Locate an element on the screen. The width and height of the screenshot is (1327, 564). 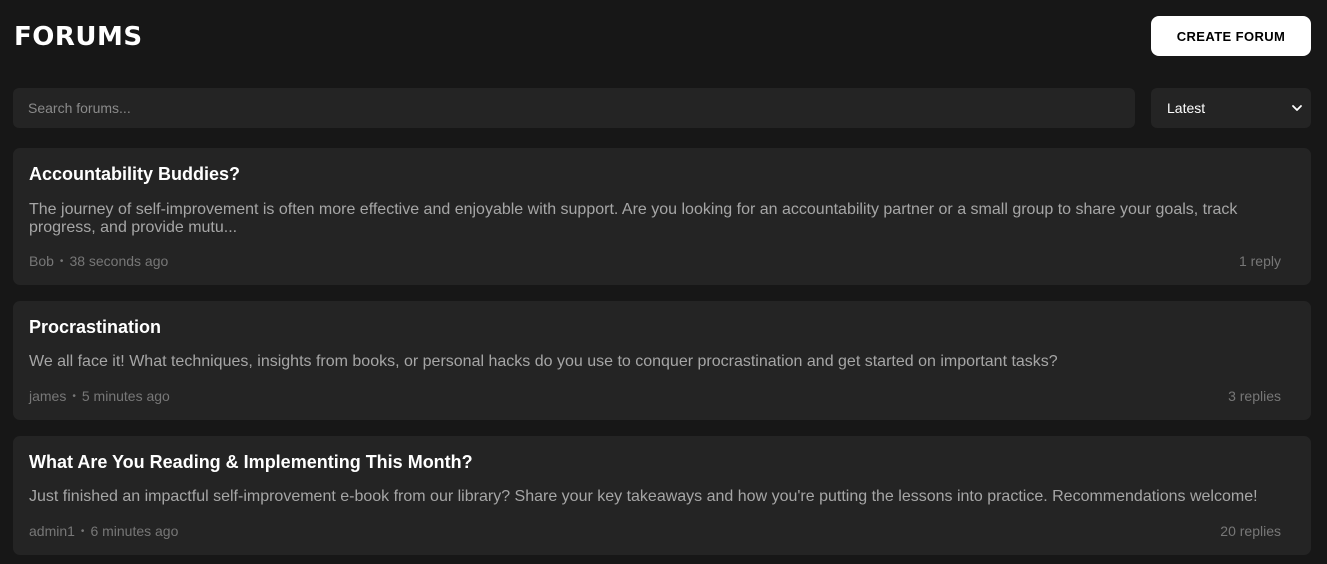
forum-time: 6 minutes ago is located at coordinates (134, 531).